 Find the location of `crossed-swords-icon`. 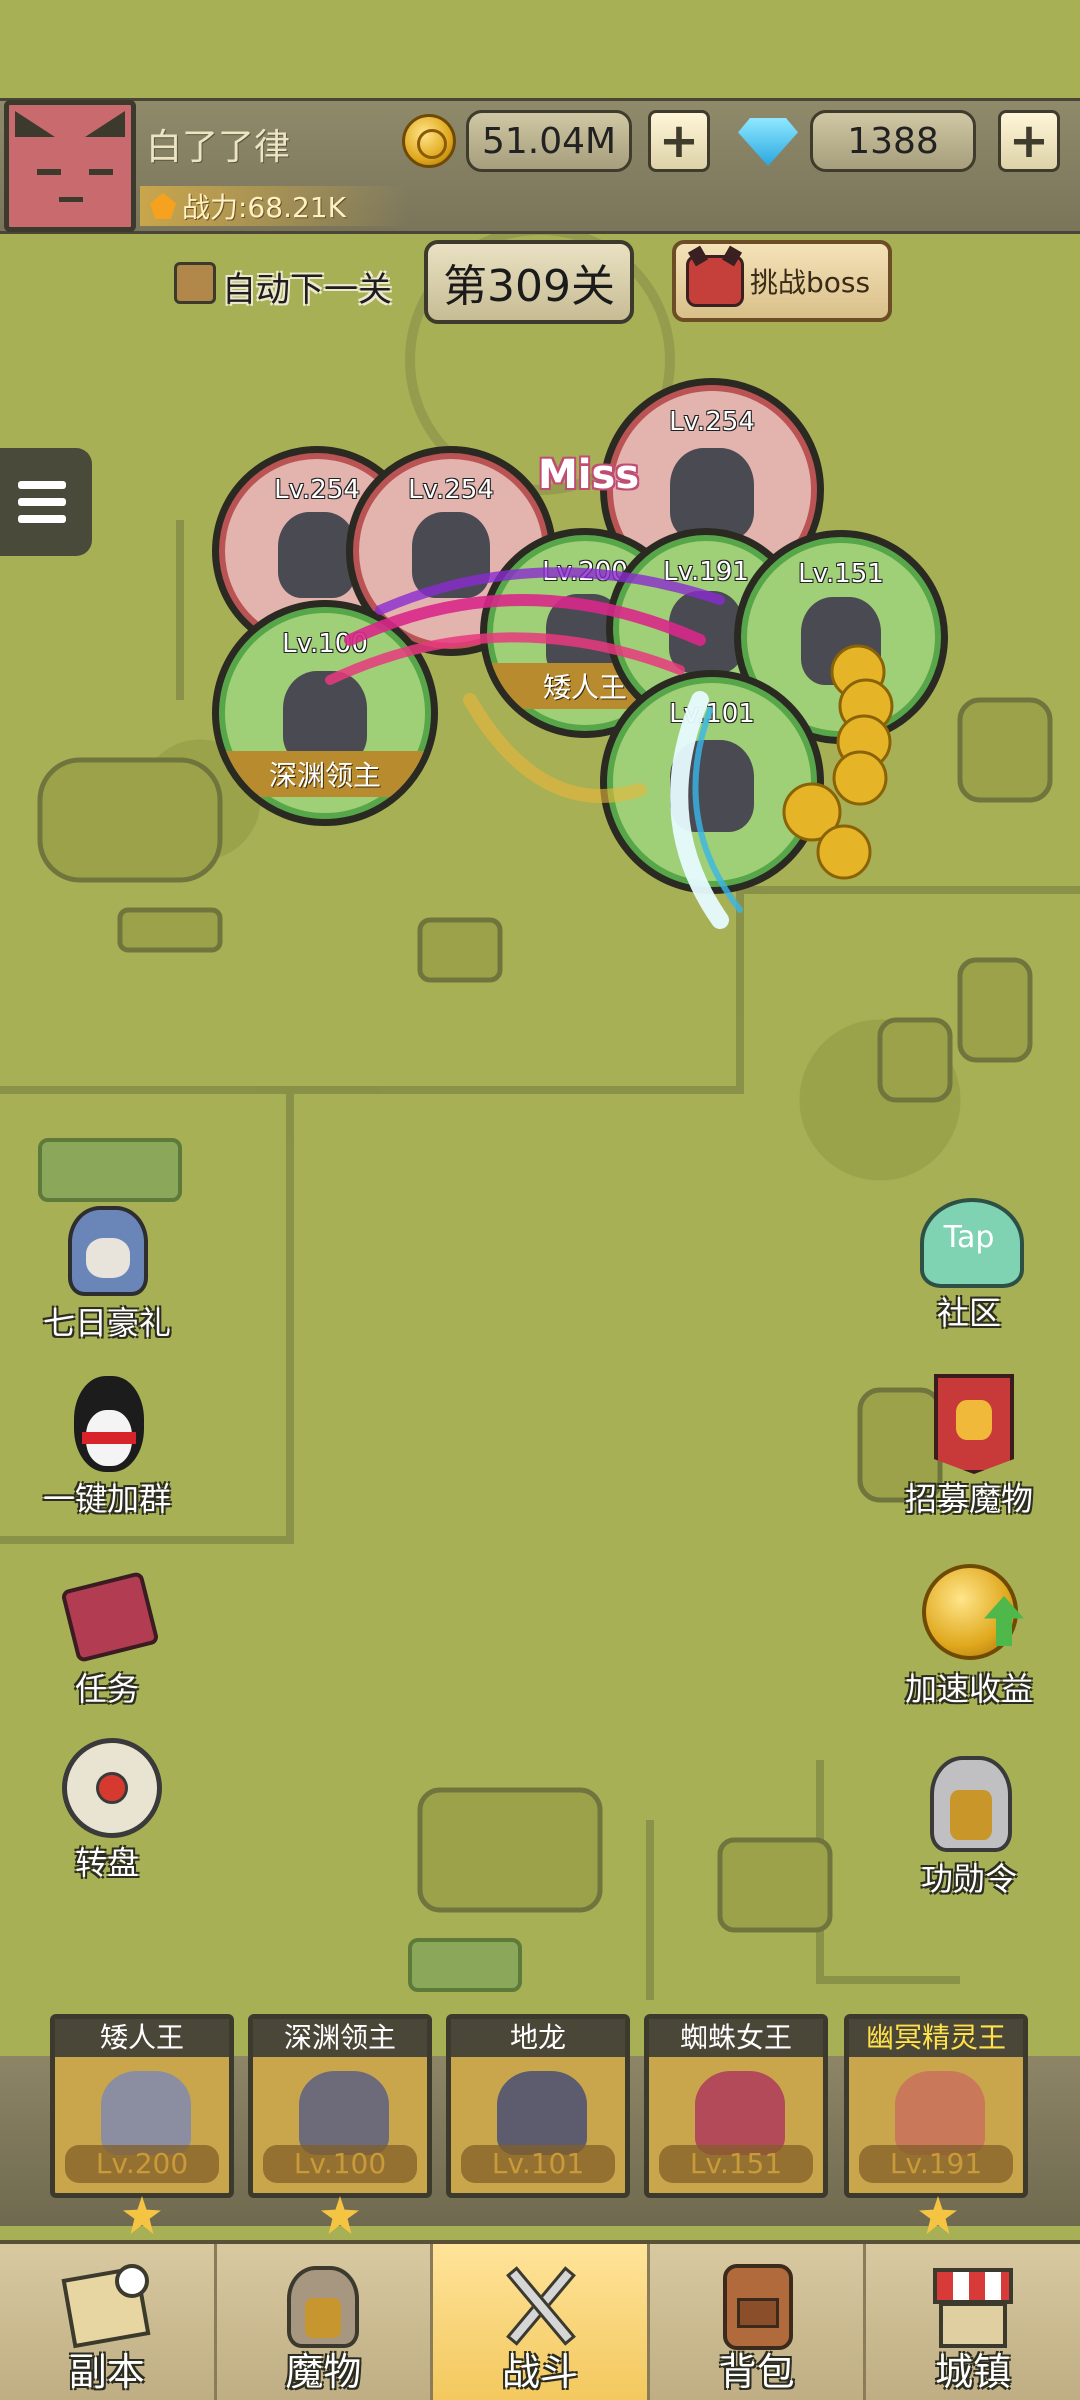

crossed-swords-icon is located at coordinates (540, 2306).